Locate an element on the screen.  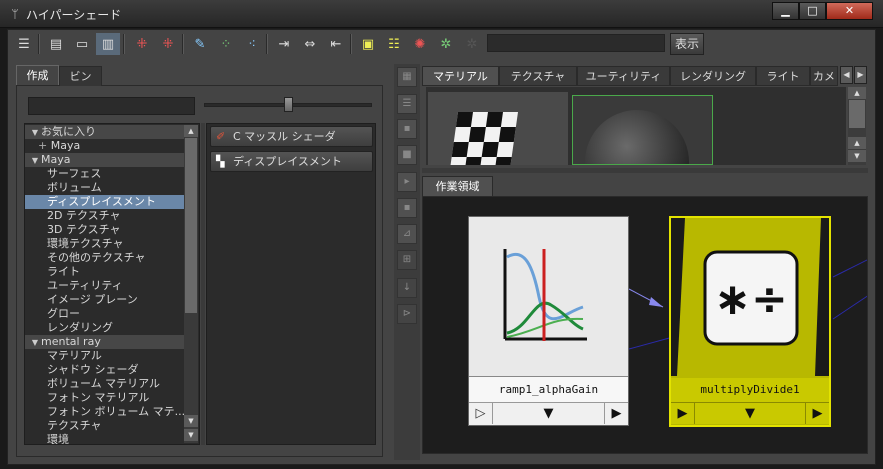
tree-item: その他のテクスチャ is located at coordinates (105, 258).